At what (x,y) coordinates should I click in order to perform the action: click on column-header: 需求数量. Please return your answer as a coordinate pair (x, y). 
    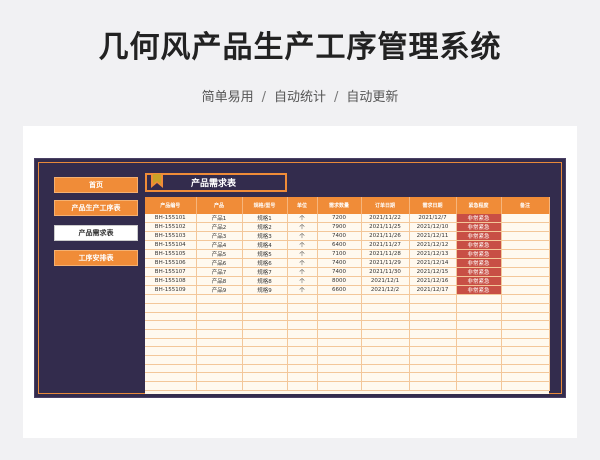
    Looking at the image, I should click on (339, 205).